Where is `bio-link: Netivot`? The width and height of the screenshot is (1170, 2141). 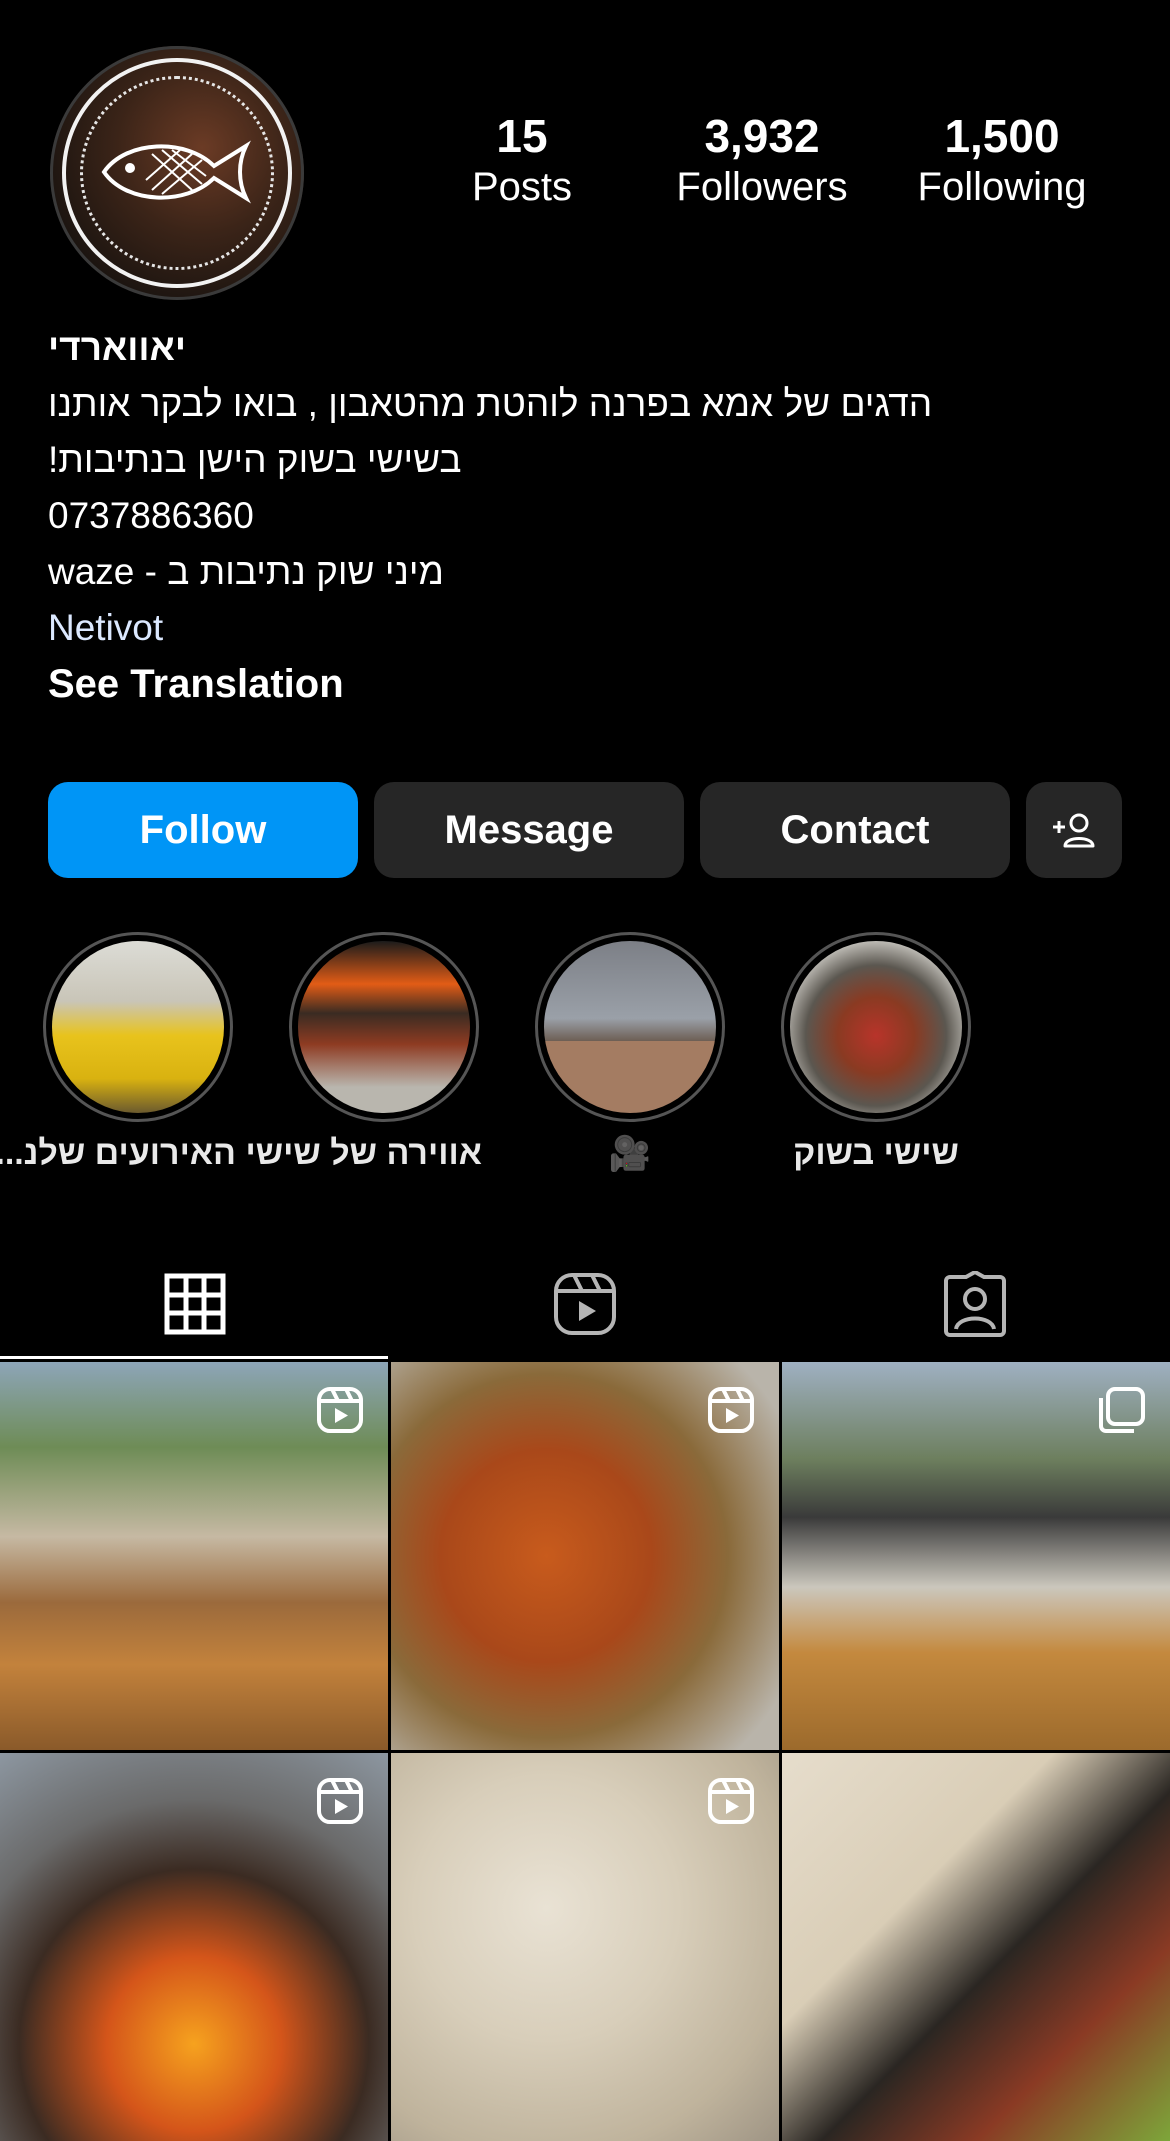
bio-link: Netivot is located at coordinates (588, 628).